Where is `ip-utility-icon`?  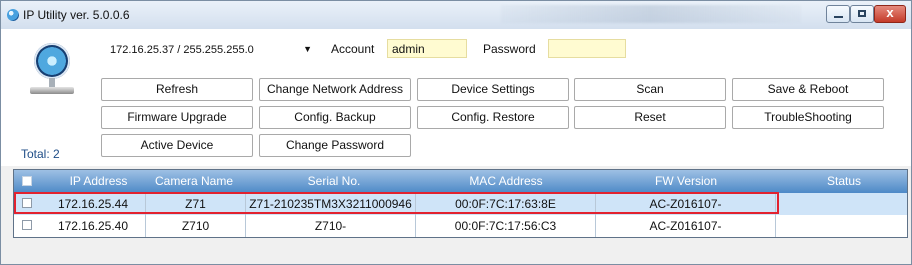
ip-utility-icon is located at coordinates (13, 15).